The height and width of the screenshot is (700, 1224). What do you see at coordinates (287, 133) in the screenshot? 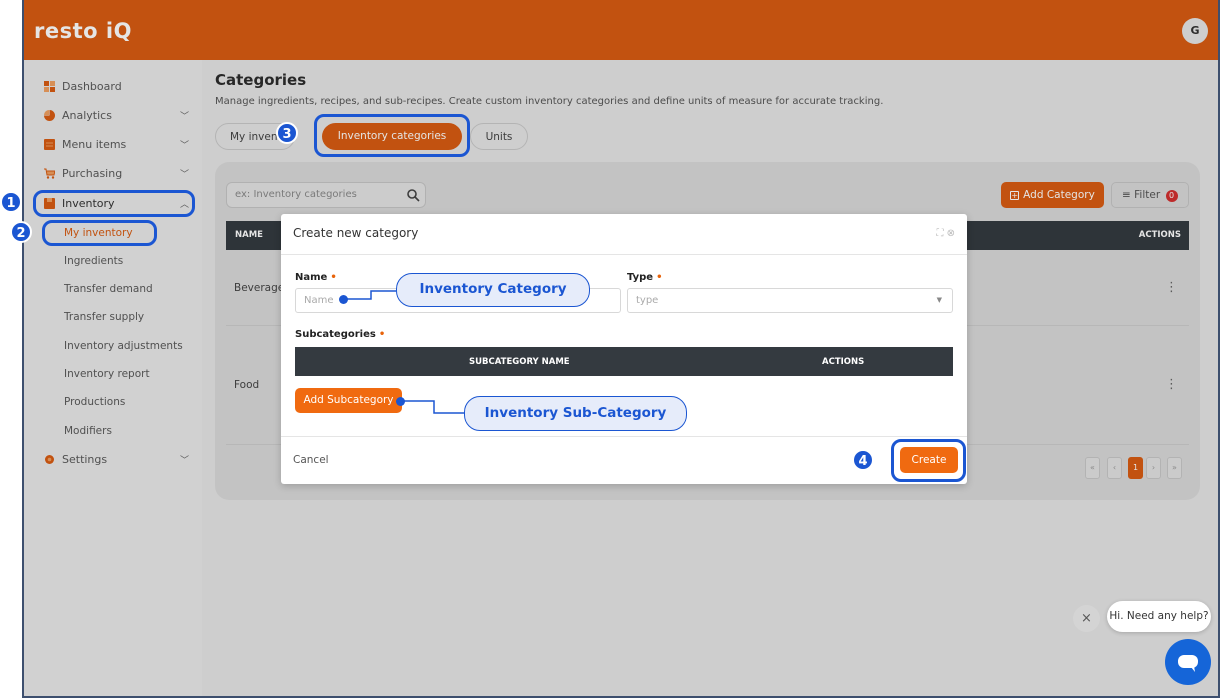
I see `step-badge-3: 3` at bounding box center [287, 133].